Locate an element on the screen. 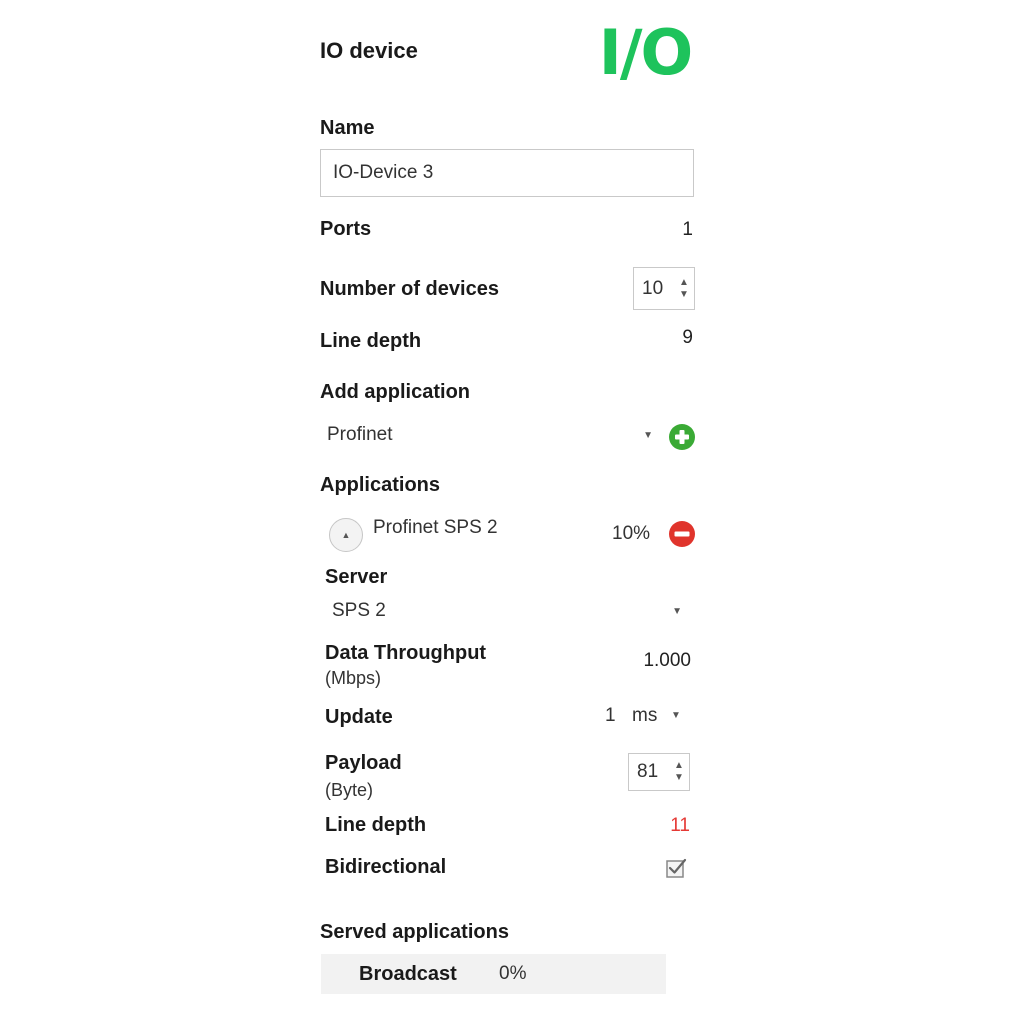 This screenshot has height=1024, width=1024. collapse-application-button: ▲ is located at coordinates (346, 535).